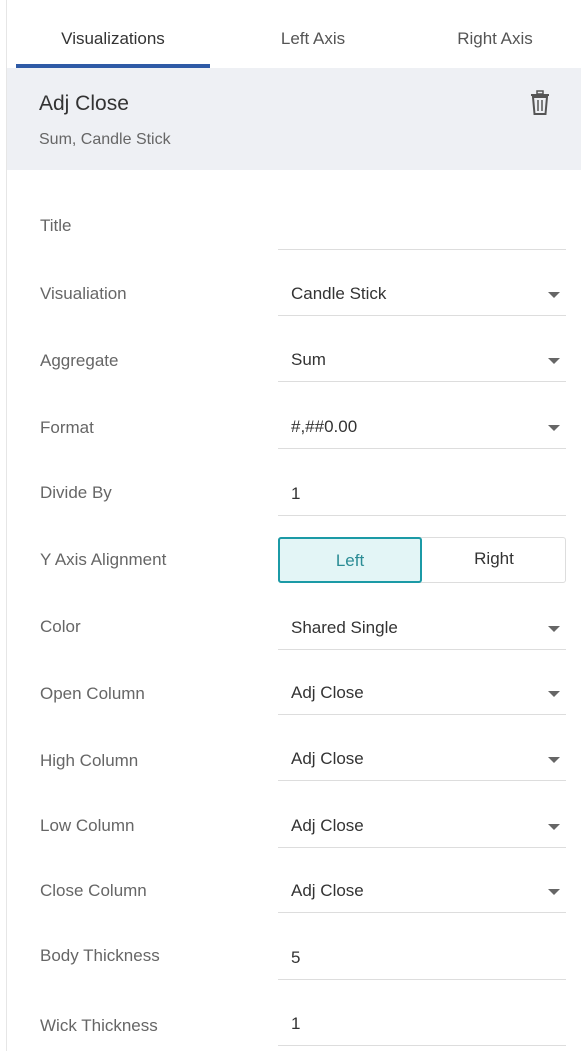  I want to click on low-column-label: Low Column, so click(87, 825).